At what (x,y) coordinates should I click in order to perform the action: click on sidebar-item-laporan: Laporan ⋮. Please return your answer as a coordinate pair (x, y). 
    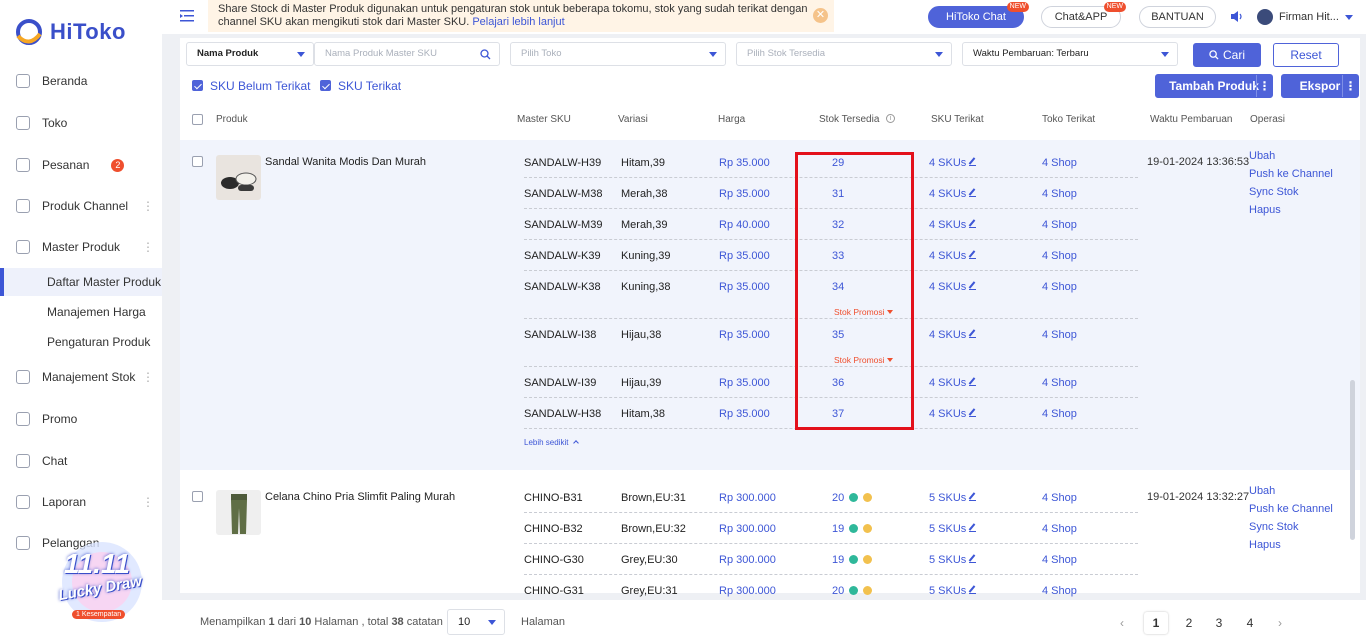
    Looking at the image, I should click on (81, 502).